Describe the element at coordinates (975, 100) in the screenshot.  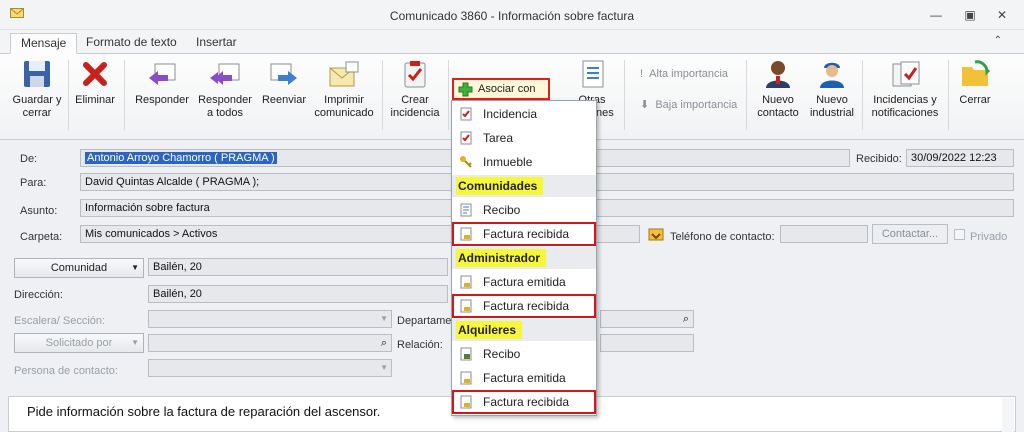
I see `cerrar-label: Cerrar` at that location.